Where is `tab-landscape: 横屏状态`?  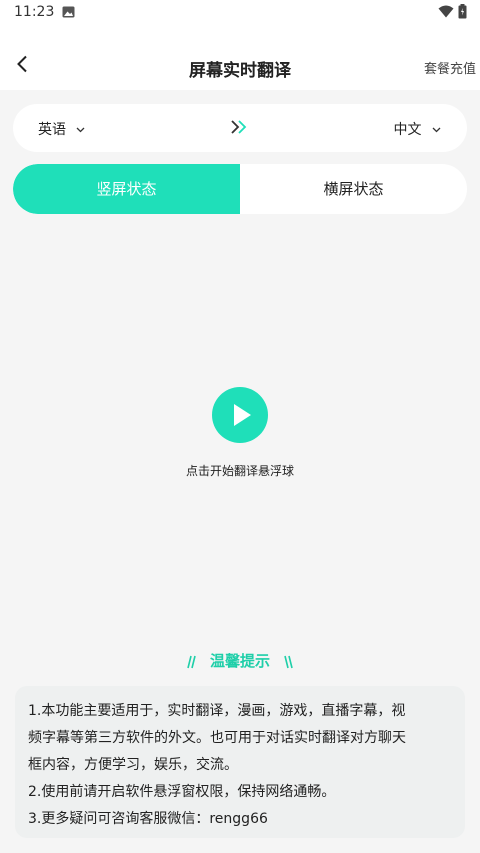
tab-landscape: 横屏状态 is located at coordinates (353, 189).